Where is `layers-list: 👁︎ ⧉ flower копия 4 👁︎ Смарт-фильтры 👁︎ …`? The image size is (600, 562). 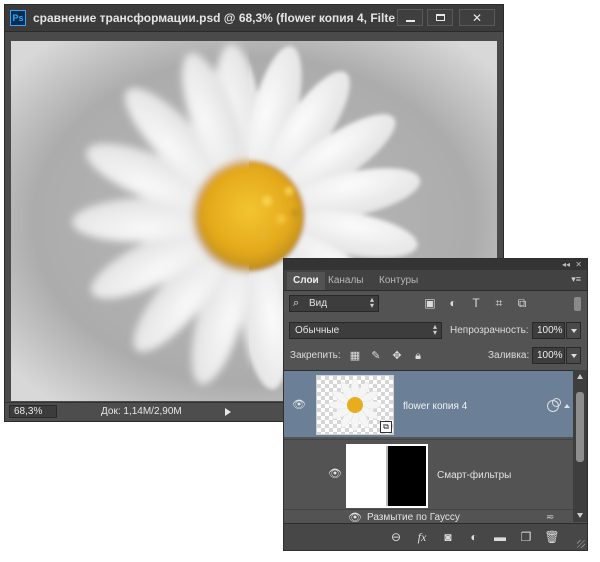
layers-list: 👁︎ ⧉ flower копия 4 👁︎ Смарт-фильтры 👁︎ … is located at coordinates (428, 446).